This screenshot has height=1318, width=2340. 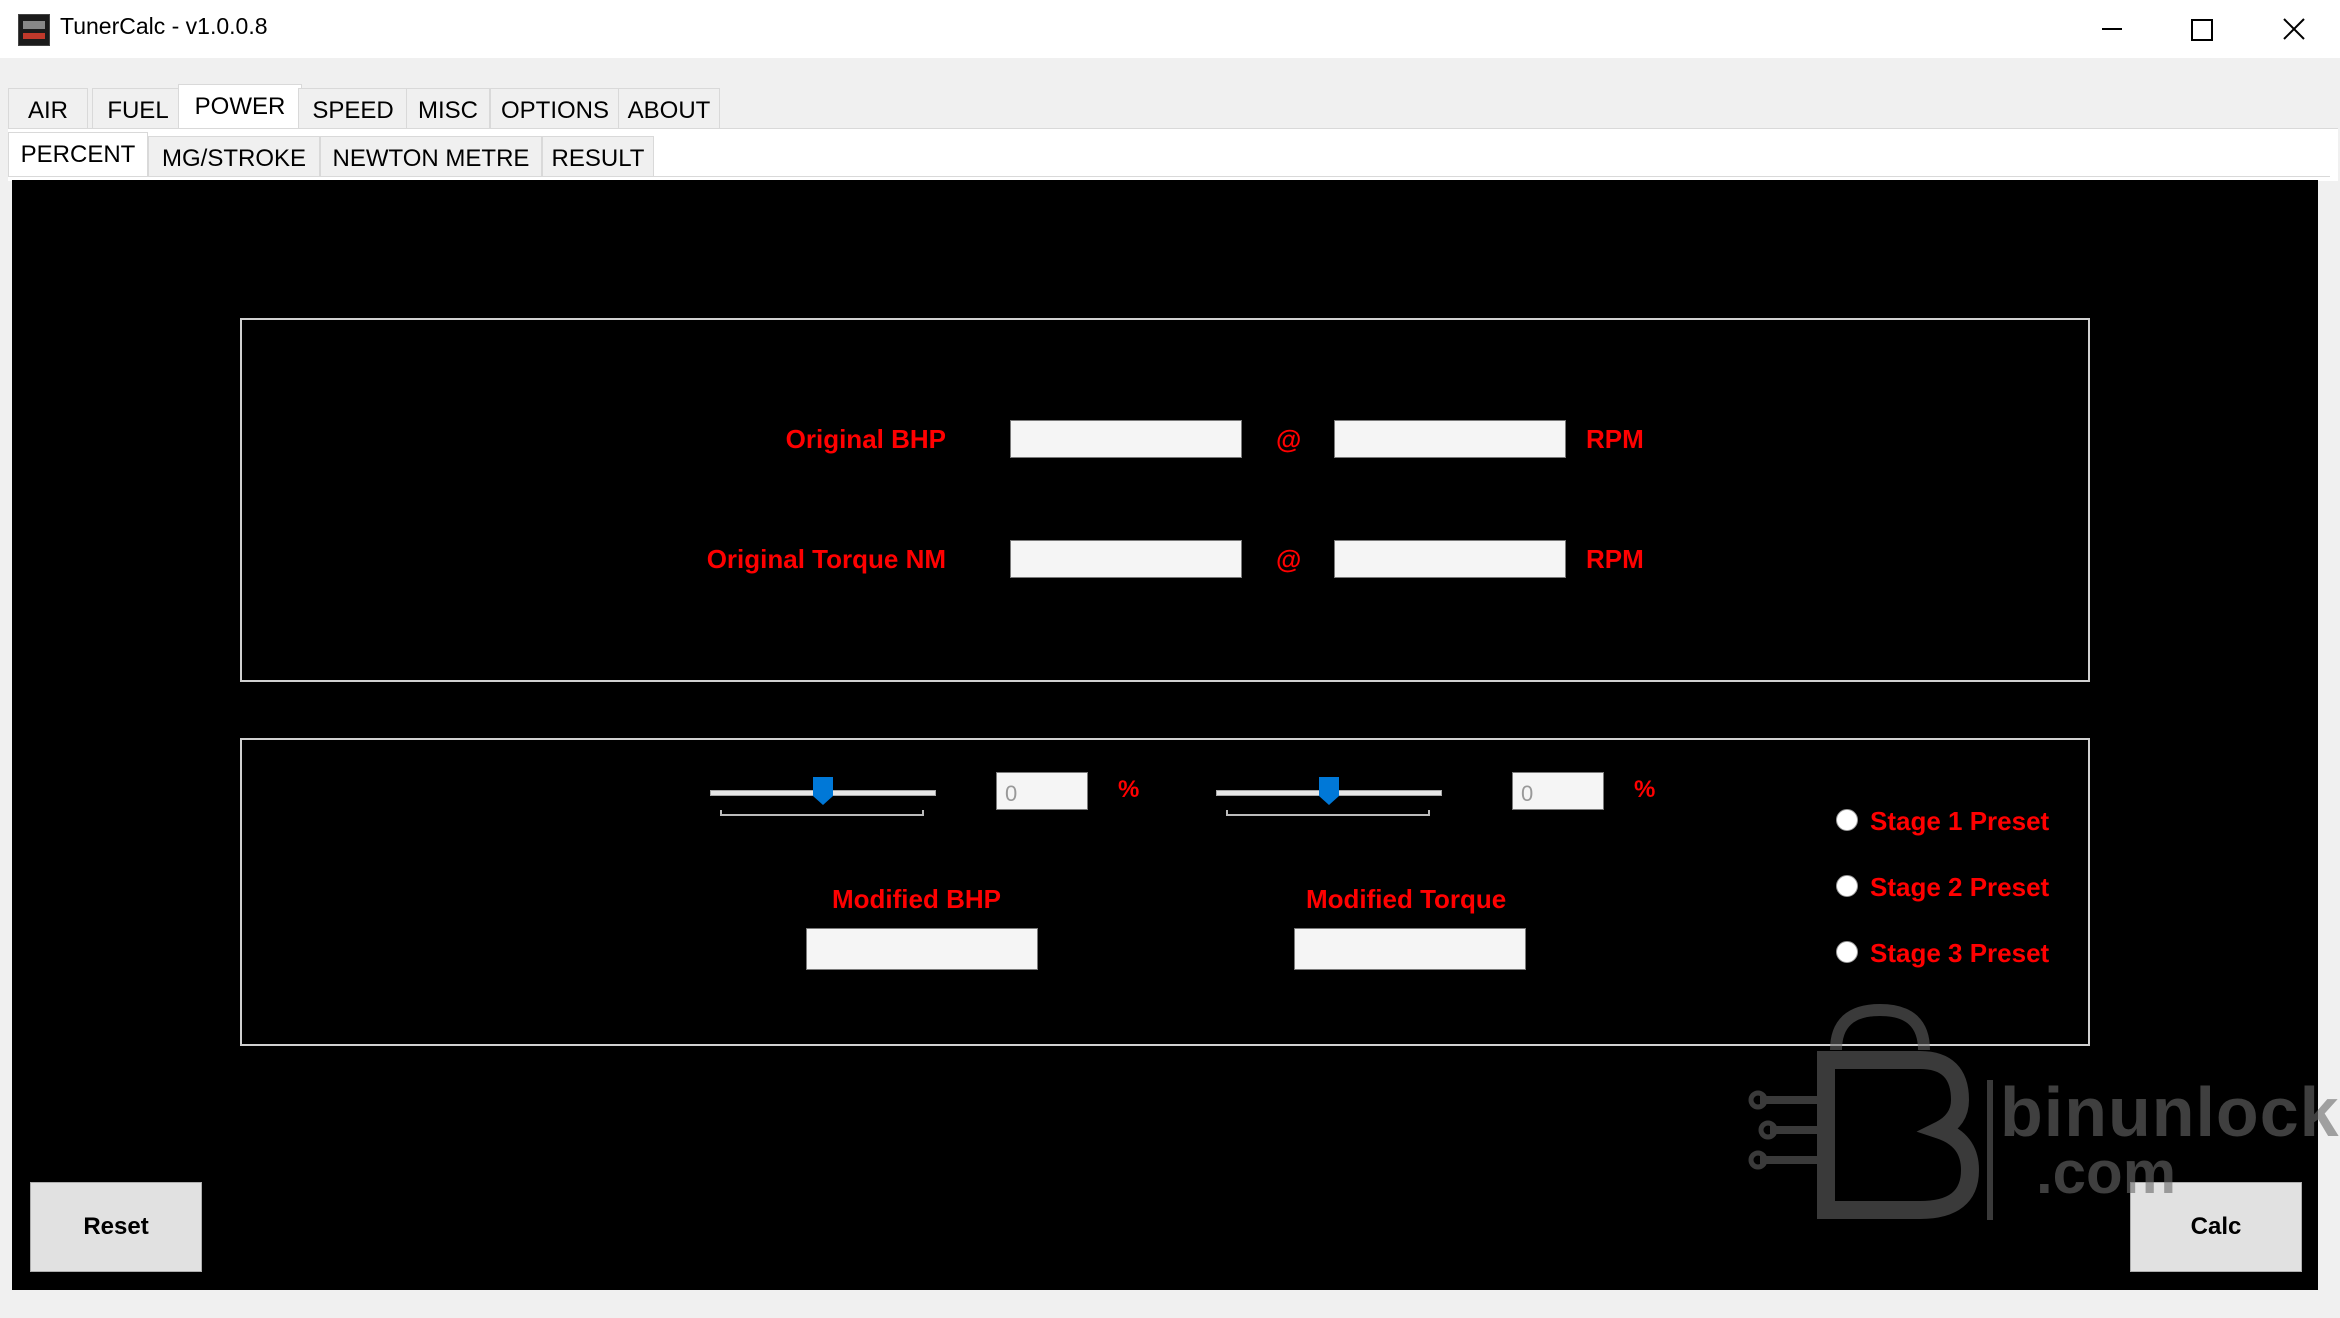 I want to click on close-button, so click(x=2292, y=29).